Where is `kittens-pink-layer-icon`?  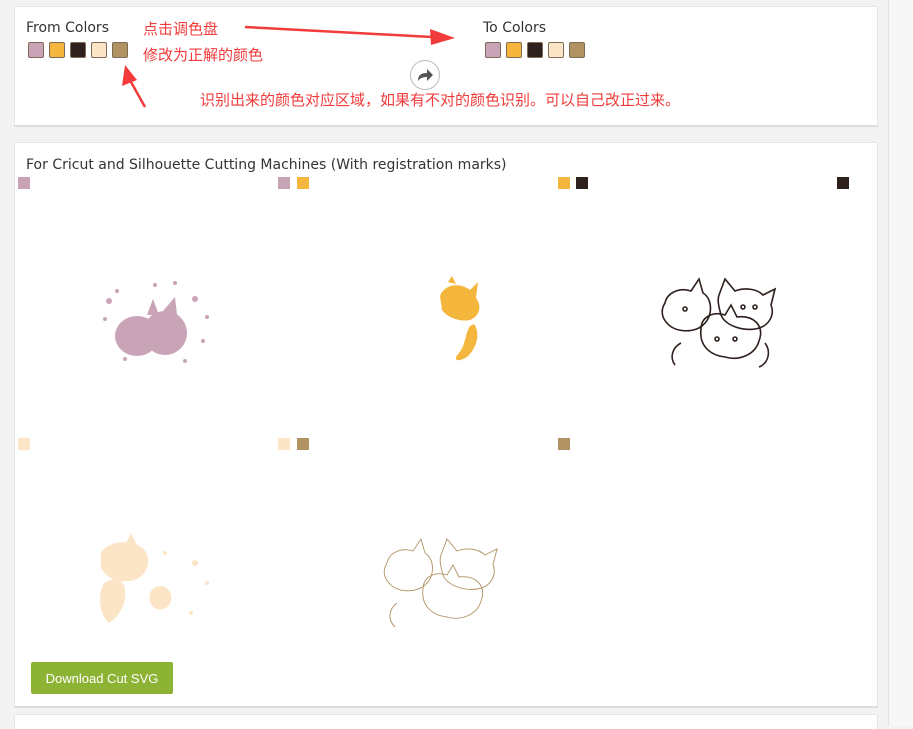 kittens-pink-layer-icon is located at coordinates (156, 322).